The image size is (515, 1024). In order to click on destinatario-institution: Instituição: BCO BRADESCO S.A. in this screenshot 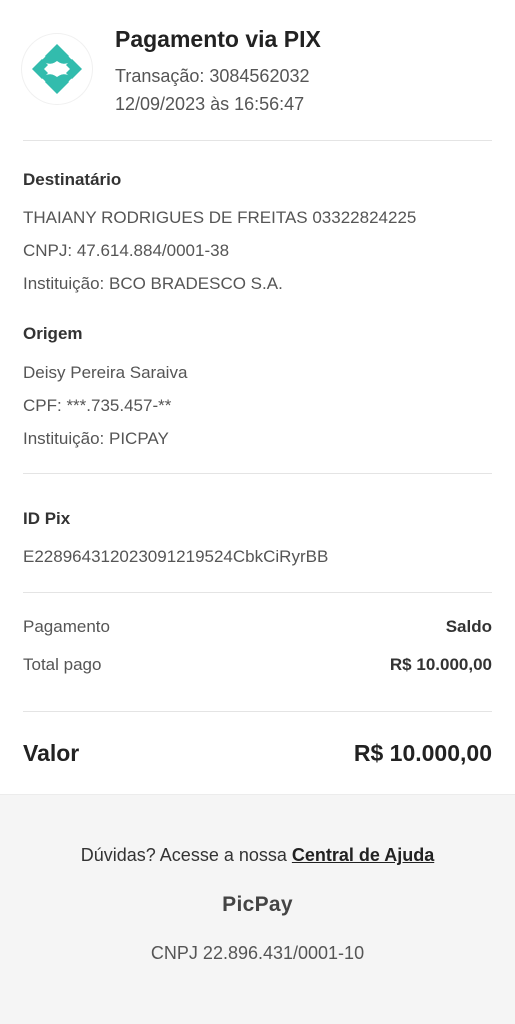, I will do `click(153, 283)`.